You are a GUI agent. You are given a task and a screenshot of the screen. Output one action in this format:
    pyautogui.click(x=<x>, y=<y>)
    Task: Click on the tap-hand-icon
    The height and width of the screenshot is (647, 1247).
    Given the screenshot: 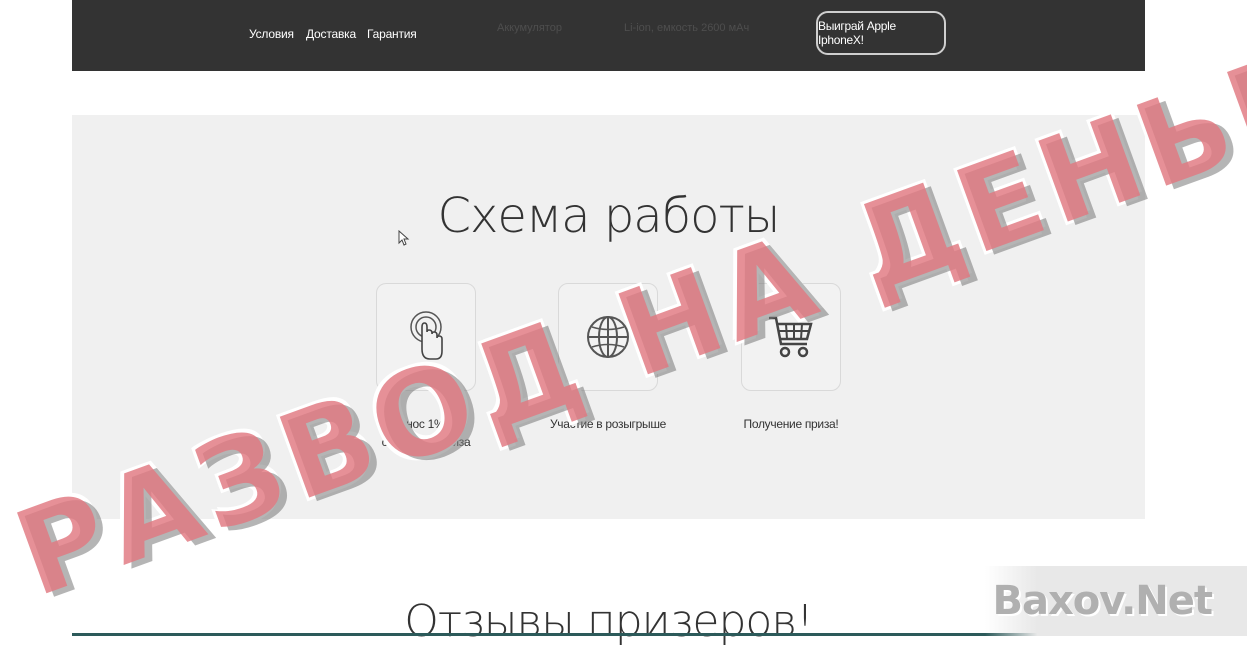 What is the action you would take?
    pyautogui.click(x=426, y=335)
    